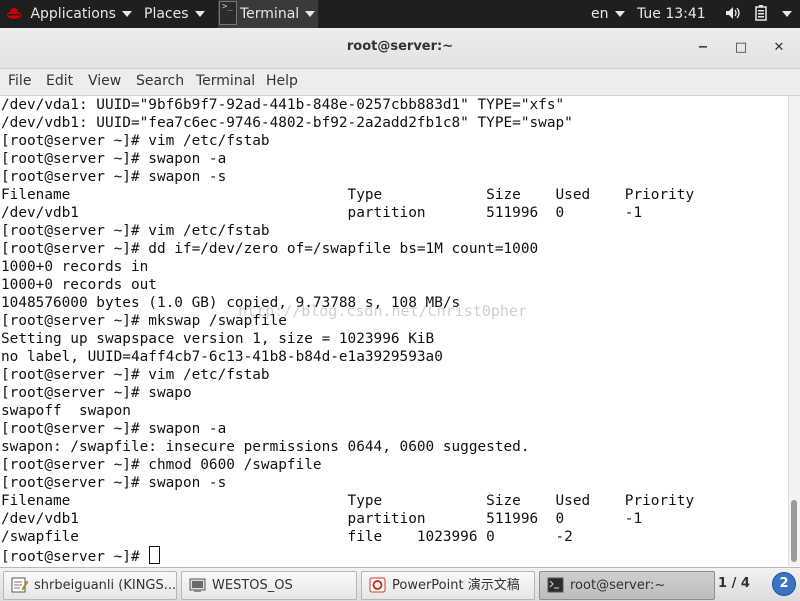 The width and height of the screenshot is (800, 601). I want to click on close-button: ✕, so click(779, 48).